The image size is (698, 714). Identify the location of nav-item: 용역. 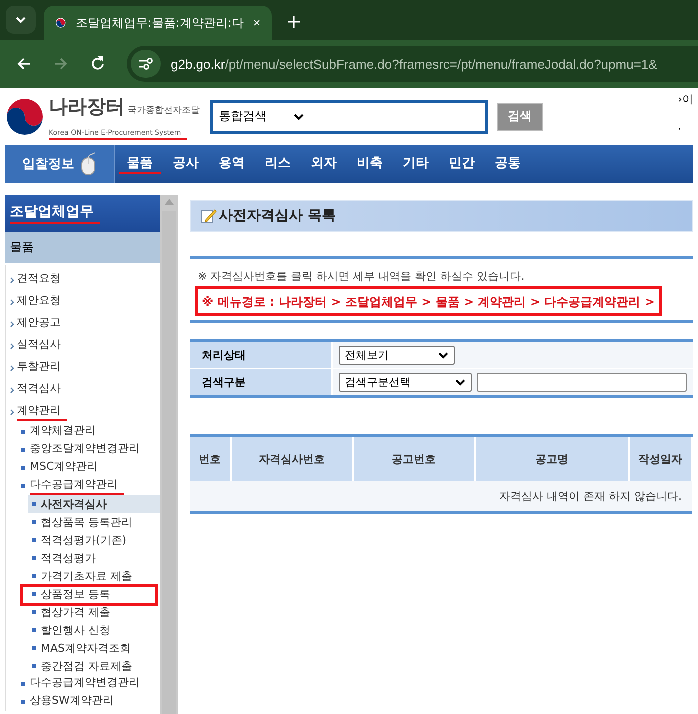
(232, 164).